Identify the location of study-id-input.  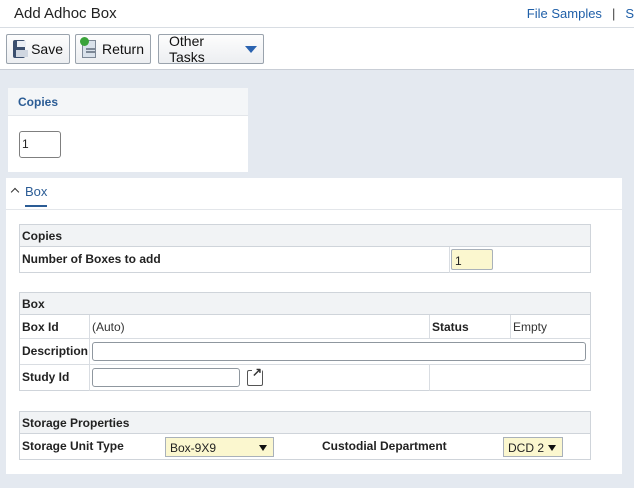
(166, 377).